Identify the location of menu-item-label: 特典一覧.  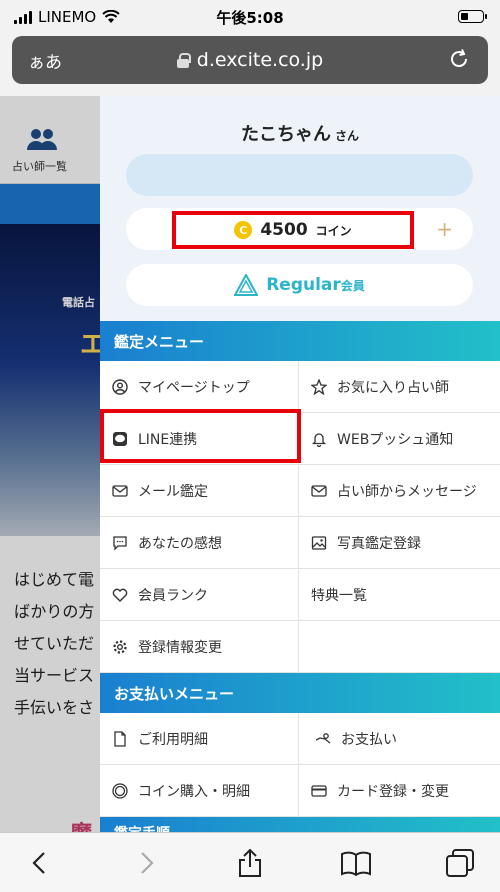
(339, 595).